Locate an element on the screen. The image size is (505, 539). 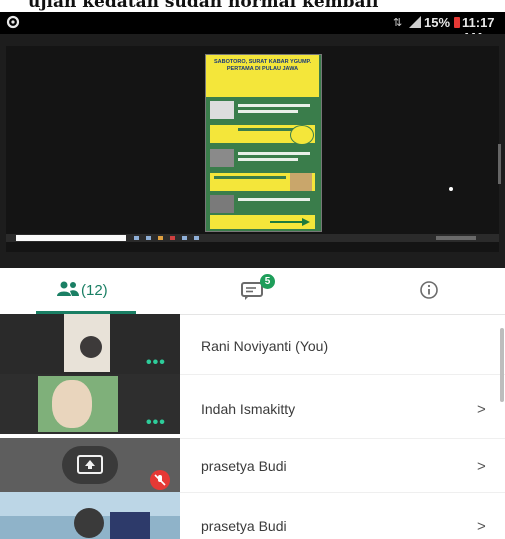
chat-badge: 5 is located at coordinates (267, 281).